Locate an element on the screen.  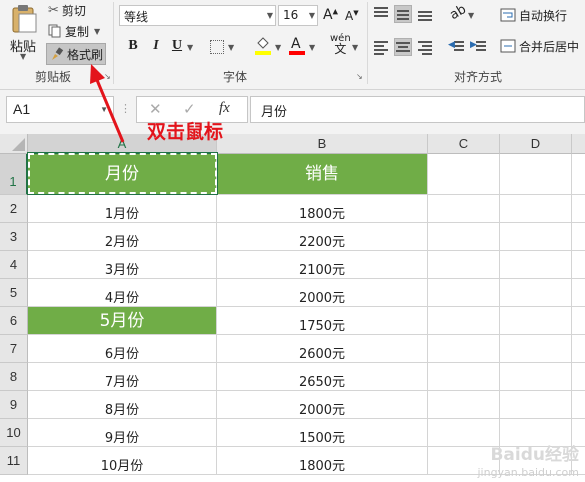
enter-check-icon: ✓ is located at coordinates (189, 109).